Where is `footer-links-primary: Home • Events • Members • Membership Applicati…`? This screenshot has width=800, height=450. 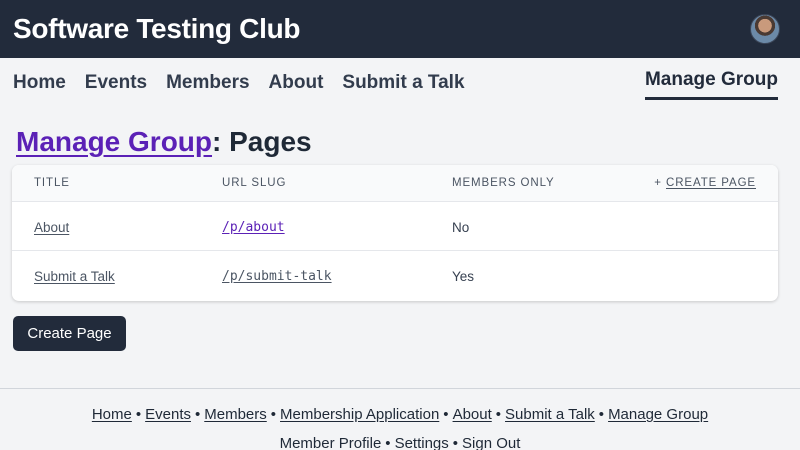 footer-links-primary: Home • Events • Members • Membership Applicati… is located at coordinates (400, 414).